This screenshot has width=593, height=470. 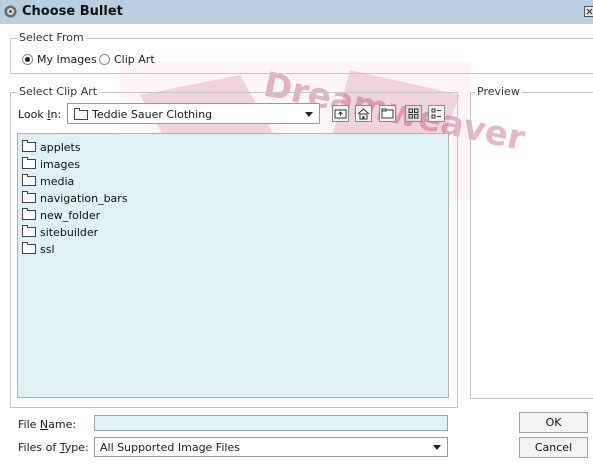 I want to click on close-icon, so click(x=588, y=11).